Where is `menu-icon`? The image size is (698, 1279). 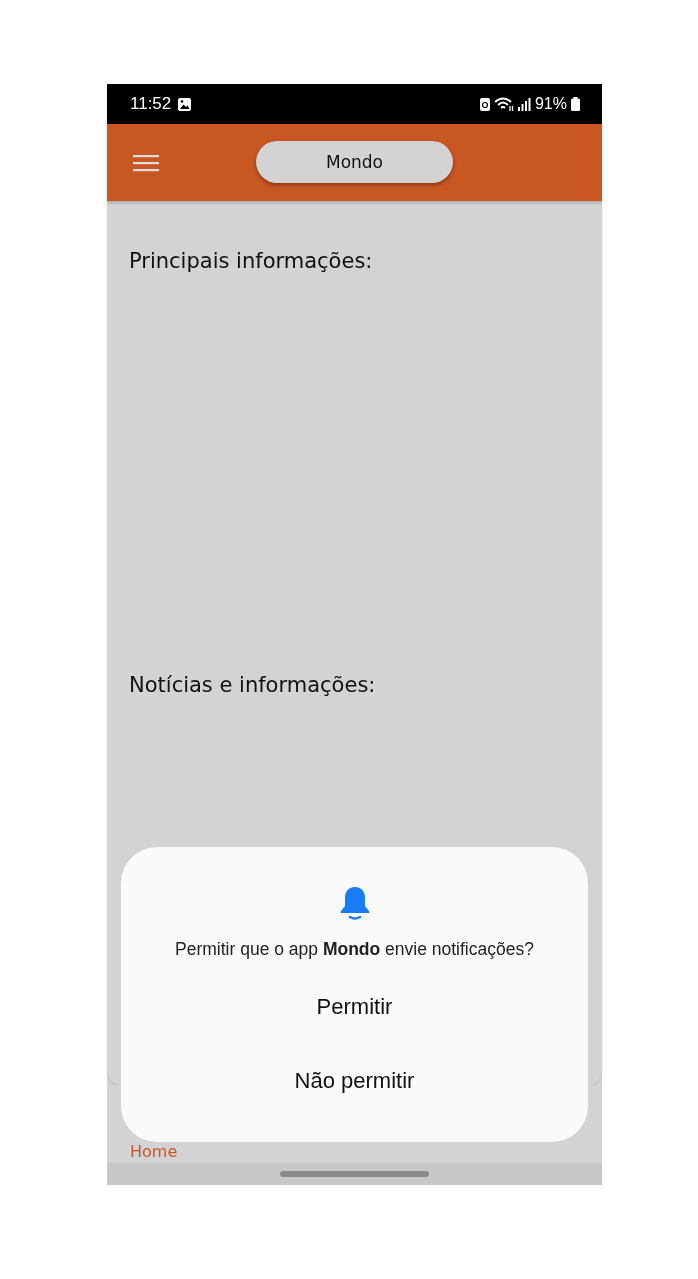
menu-icon is located at coordinates (146, 162).